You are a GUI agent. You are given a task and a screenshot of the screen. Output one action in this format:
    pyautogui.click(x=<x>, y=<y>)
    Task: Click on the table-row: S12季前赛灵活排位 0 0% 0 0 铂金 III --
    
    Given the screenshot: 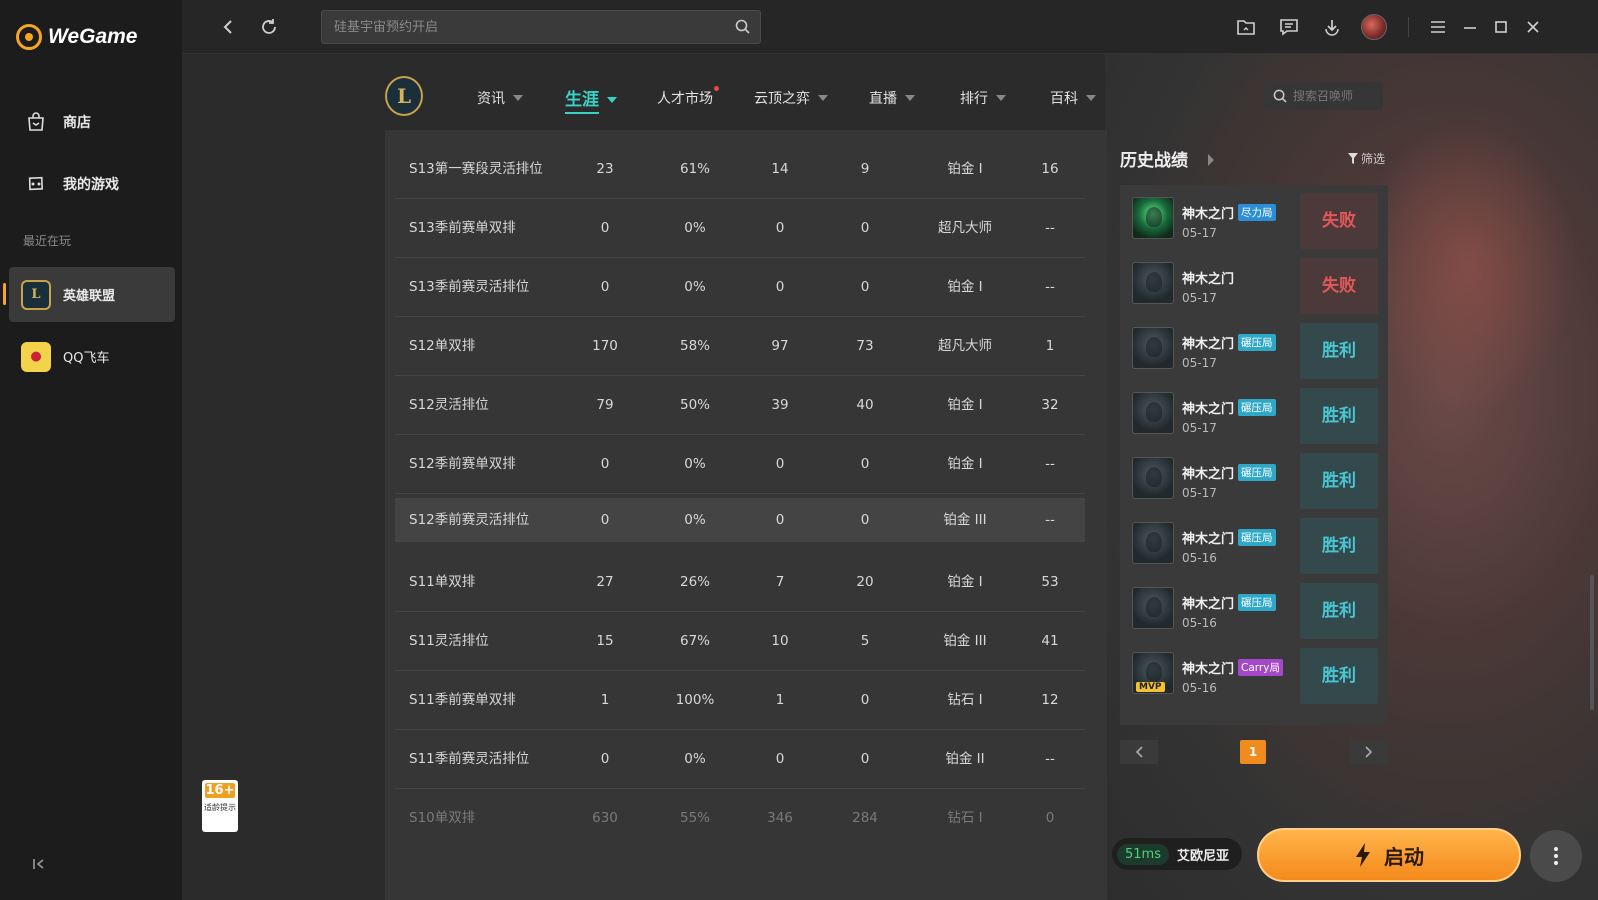 What is the action you would take?
    pyautogui.click(x=740, y=520)
    